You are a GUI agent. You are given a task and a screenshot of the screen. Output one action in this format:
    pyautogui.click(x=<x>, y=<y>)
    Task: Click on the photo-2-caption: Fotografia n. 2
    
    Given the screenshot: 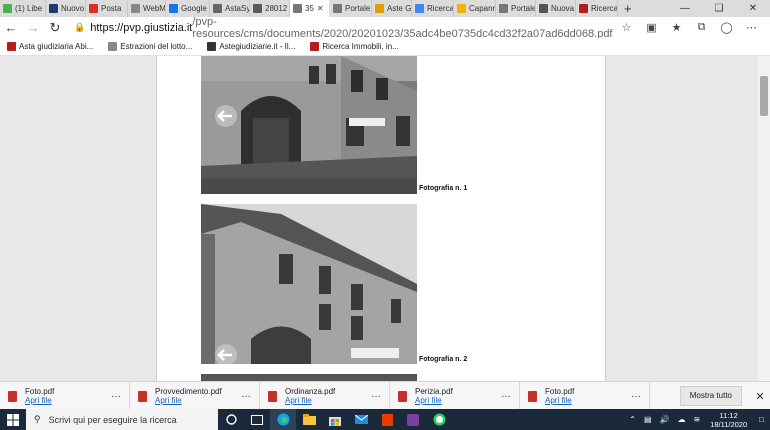 What is the action you would take?
    pyautogui.click(x=443, y=359)
    